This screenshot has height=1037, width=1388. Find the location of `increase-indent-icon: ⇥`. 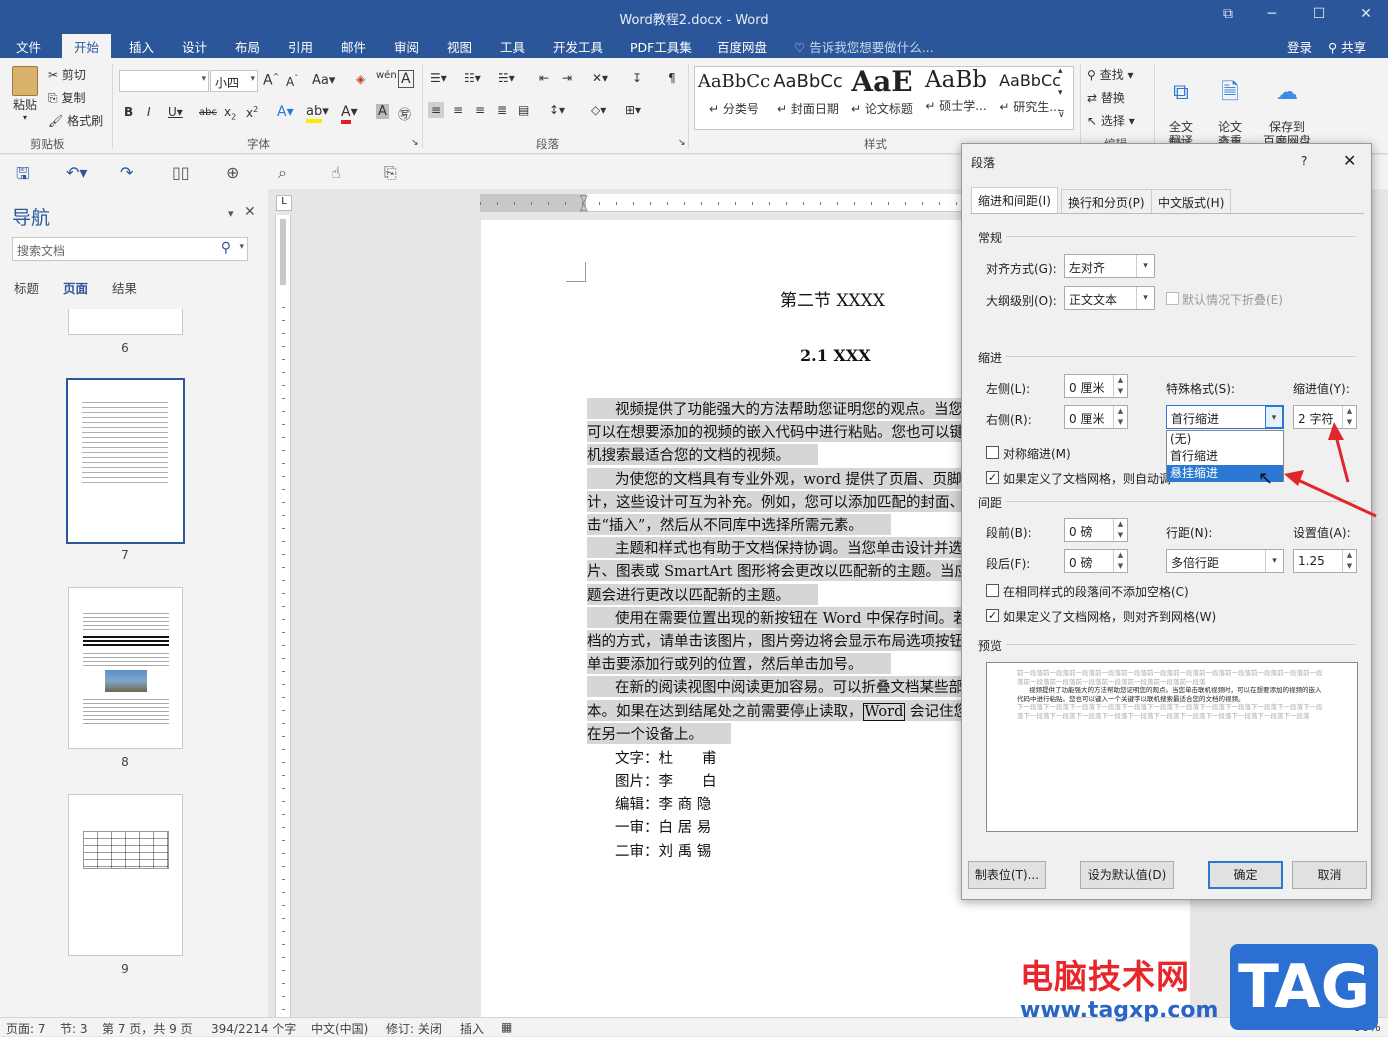

increase-indent-icon: ⇥ is located at coordinates (567, 78).